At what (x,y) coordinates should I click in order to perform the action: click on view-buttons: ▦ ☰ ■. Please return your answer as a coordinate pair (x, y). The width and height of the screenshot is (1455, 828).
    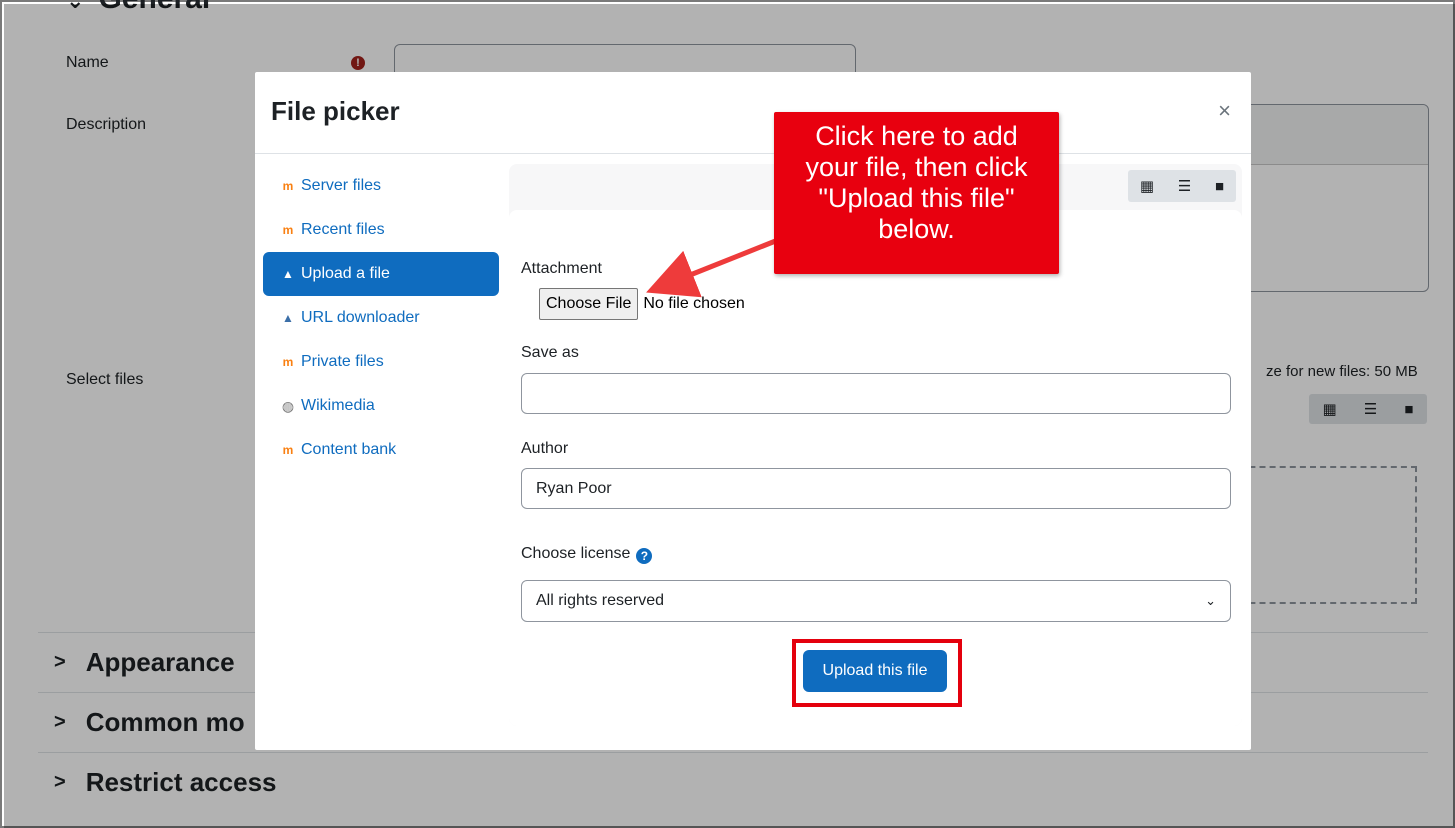
    Looking at the image, I should click on (1182, 186).